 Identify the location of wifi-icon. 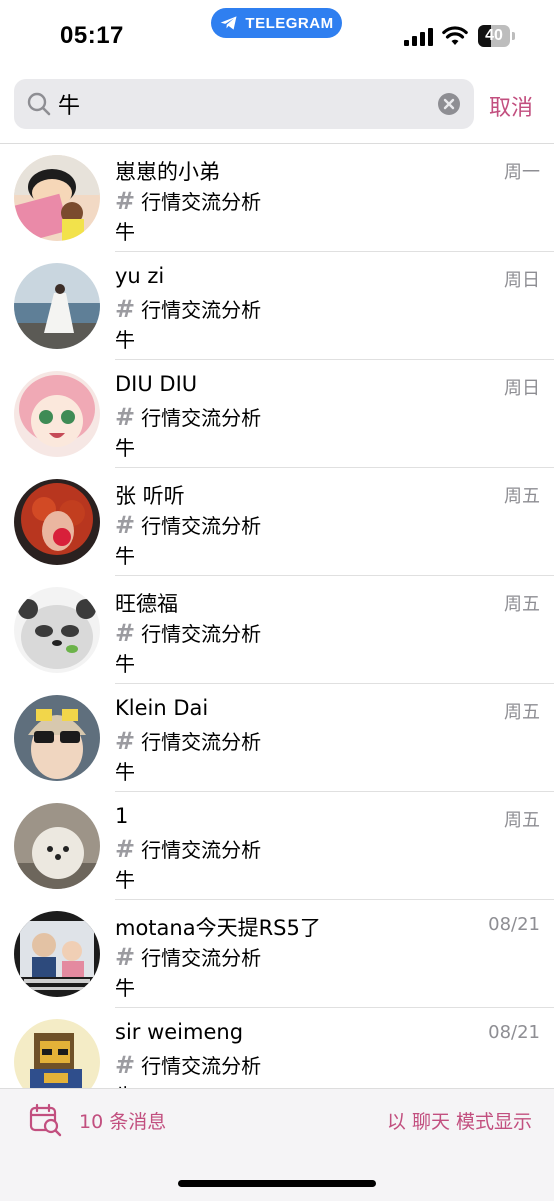
(455, 35).